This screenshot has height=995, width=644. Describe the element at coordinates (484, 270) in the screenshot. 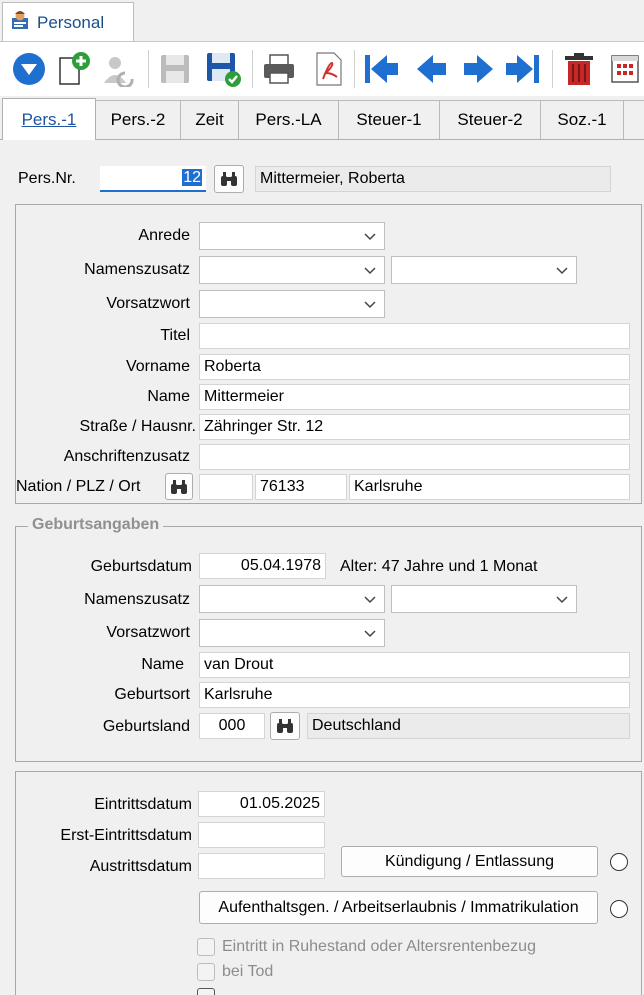

I see `namenszusatz-2-select` at that location.